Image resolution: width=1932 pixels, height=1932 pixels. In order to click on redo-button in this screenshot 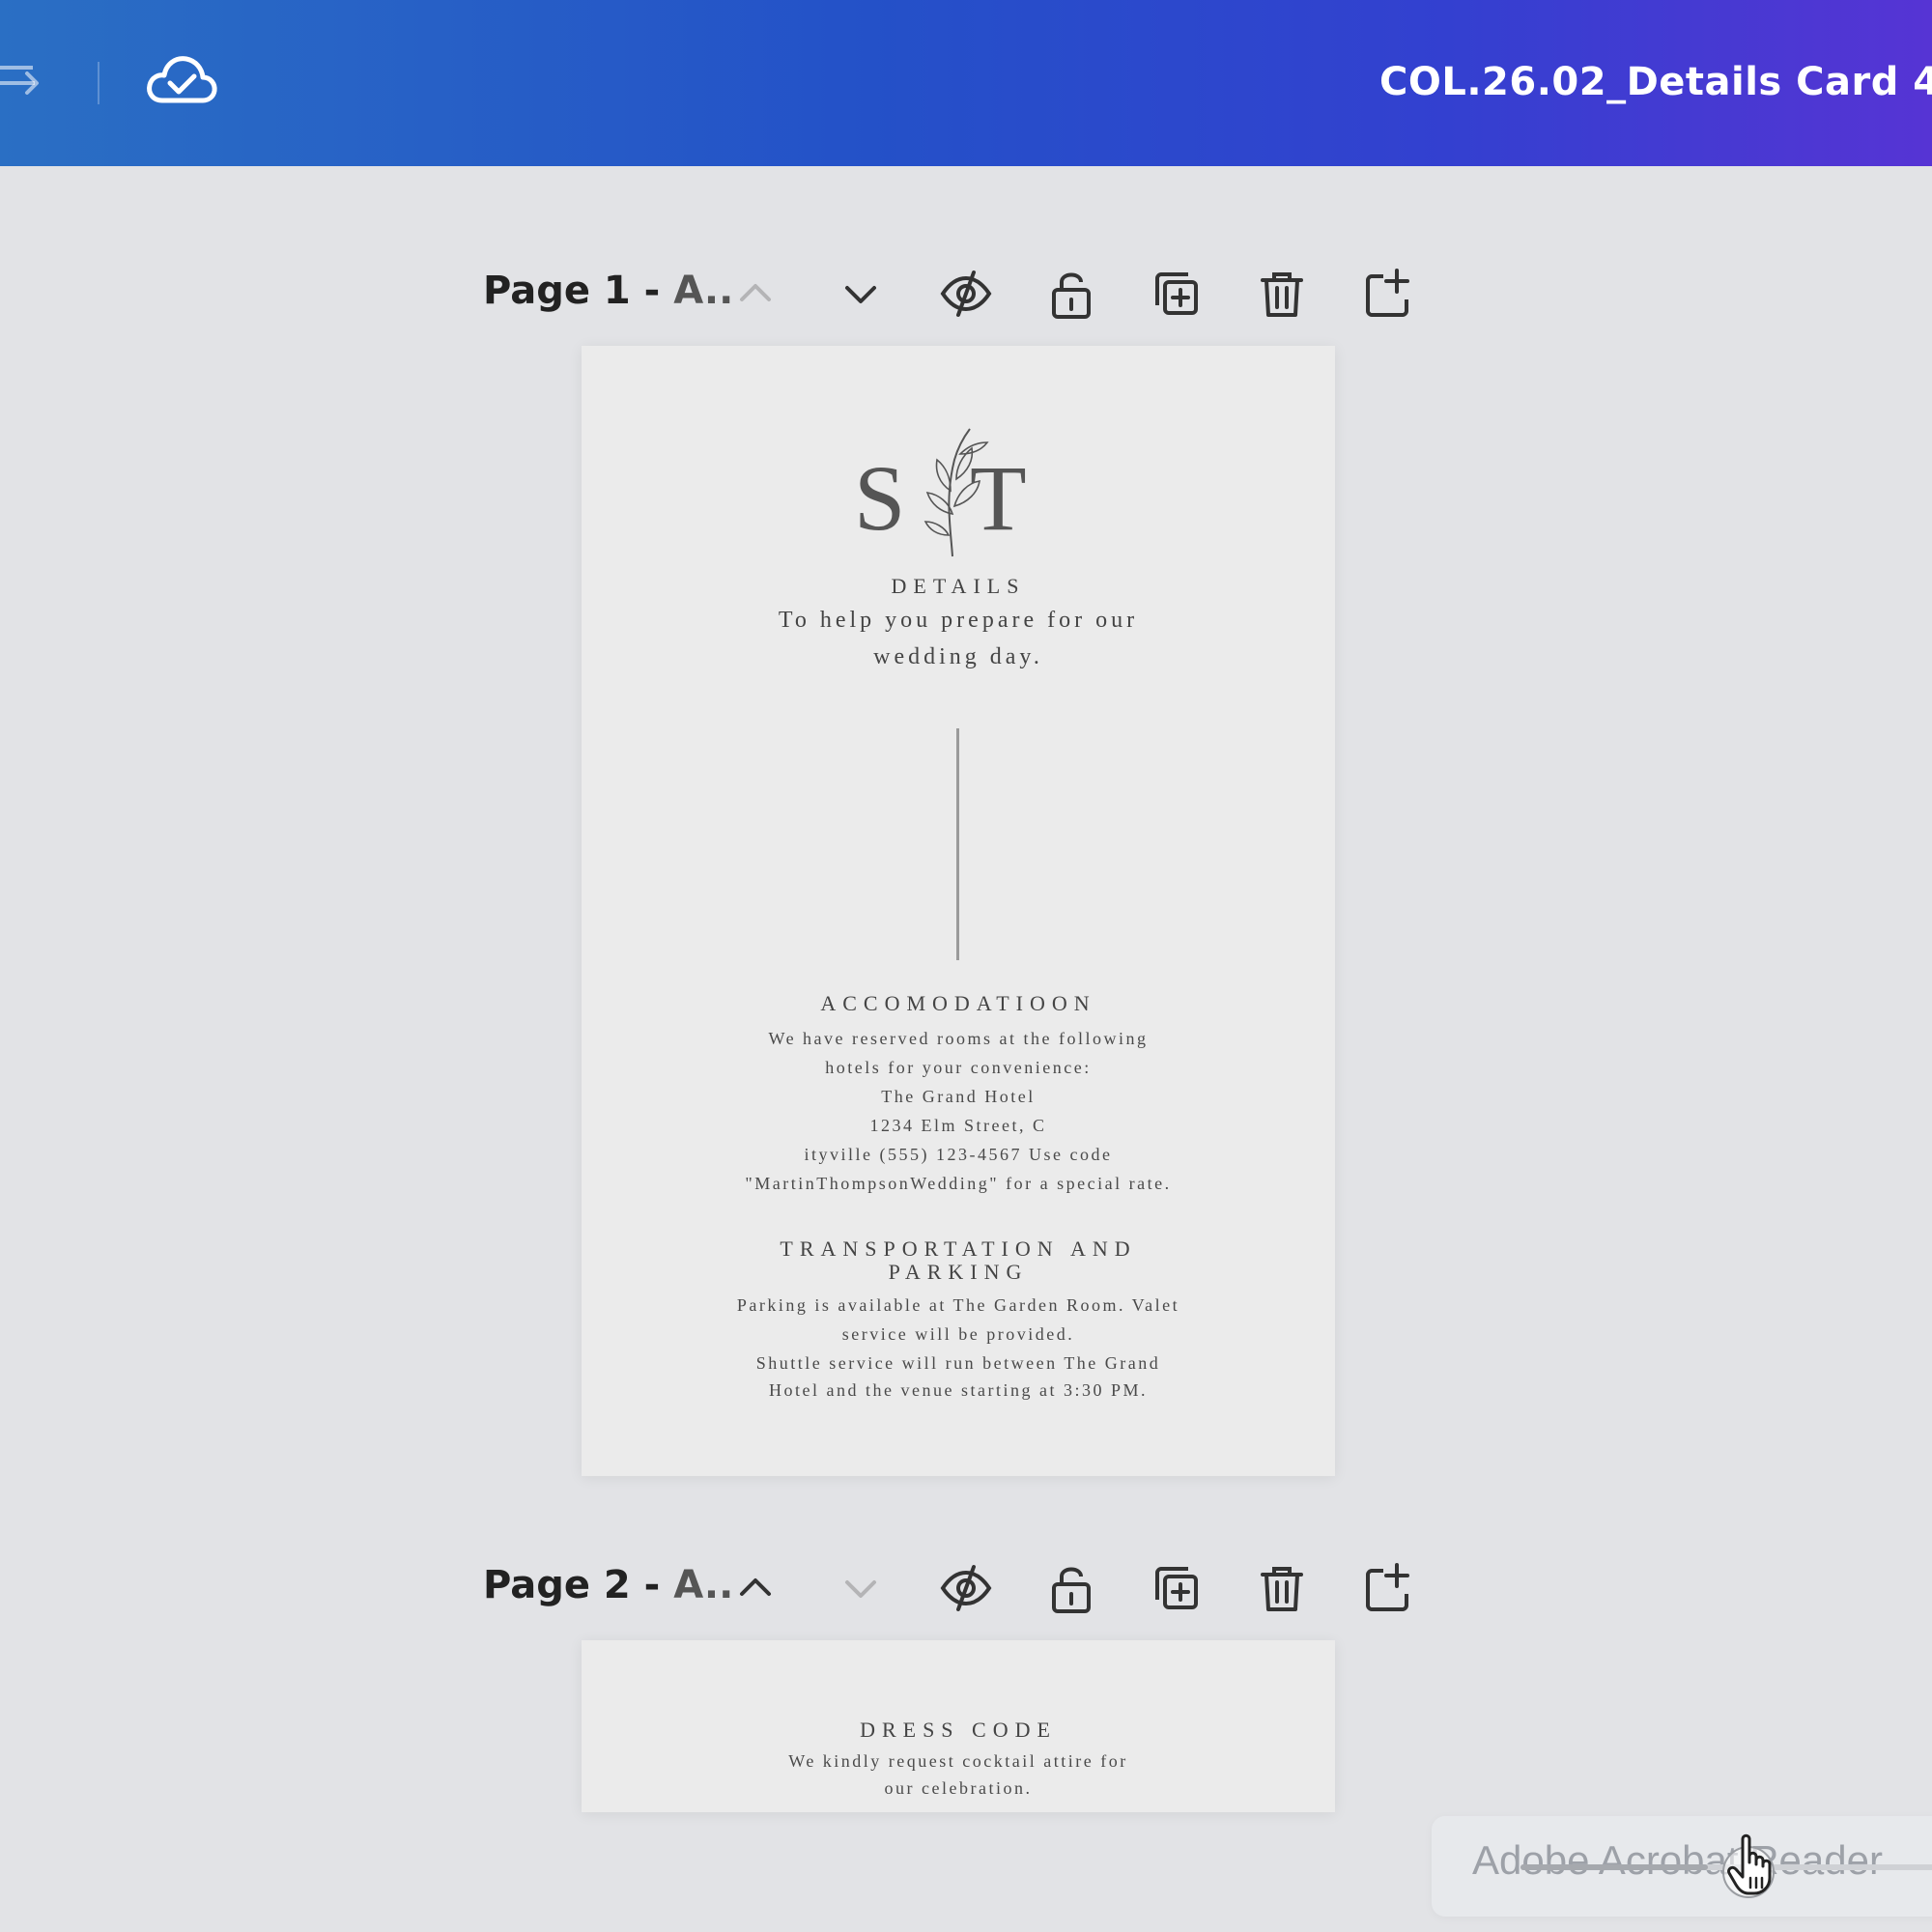, I will do `click(24, 78)`.